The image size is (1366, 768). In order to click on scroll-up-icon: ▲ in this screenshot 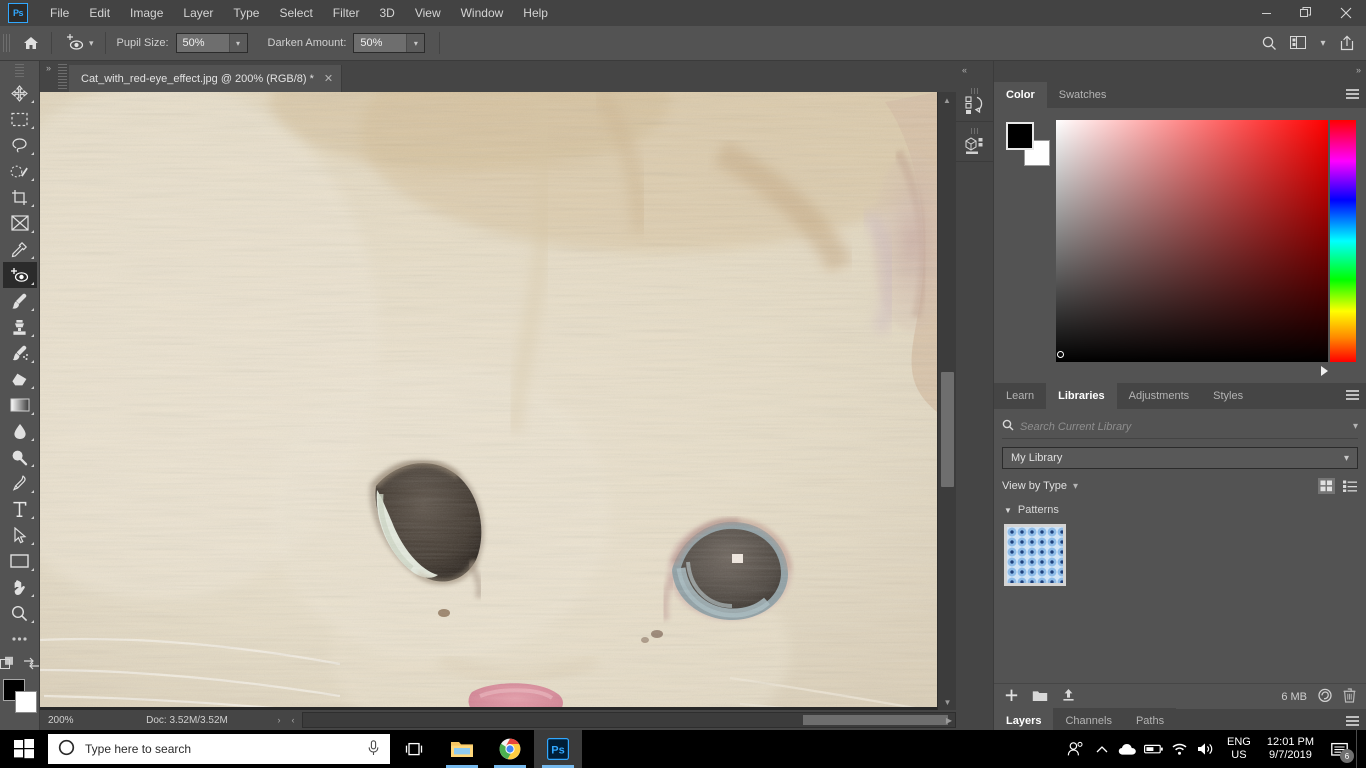, I will do `click(947, 100)`.